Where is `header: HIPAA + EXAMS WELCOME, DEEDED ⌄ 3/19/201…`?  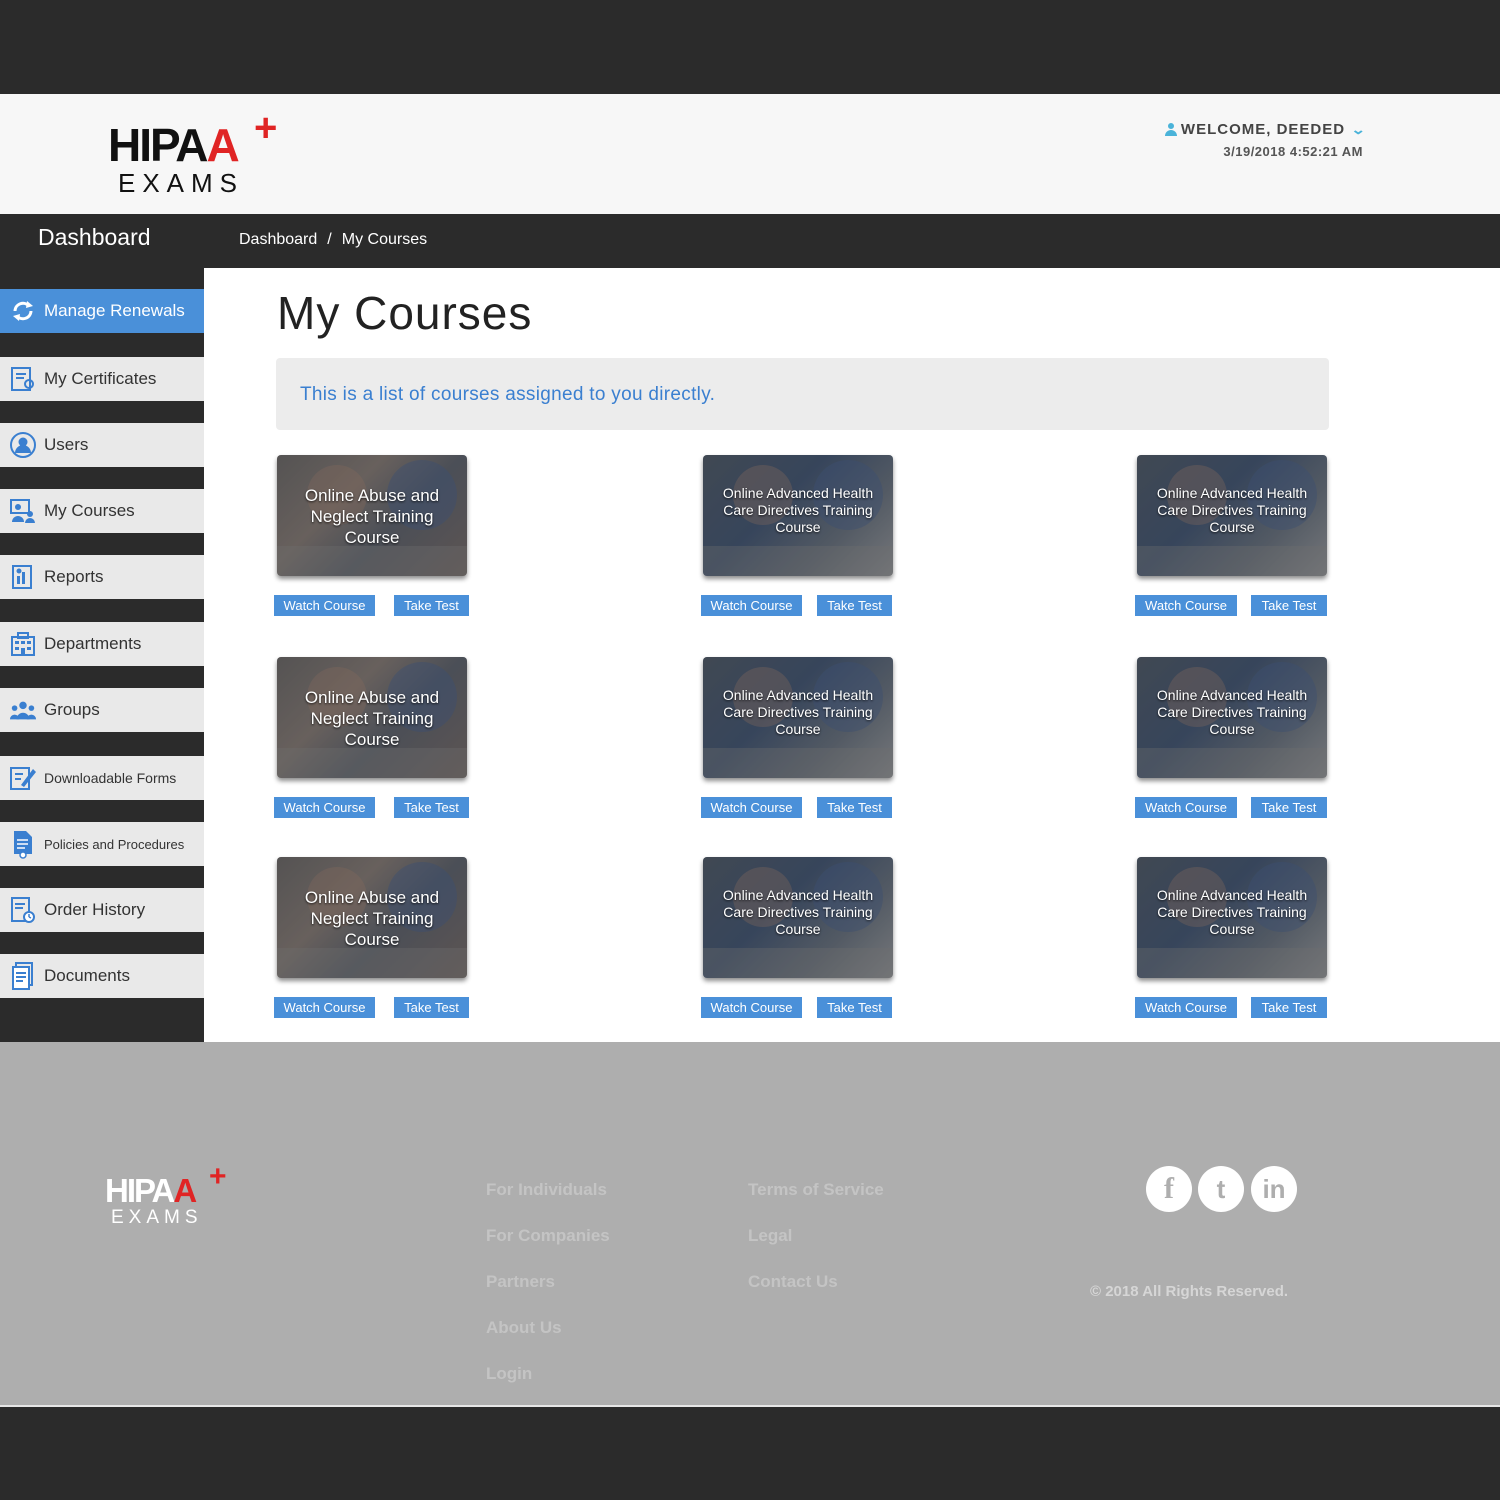
header: HIPAA + EXAMS WELCOME, DEEDED ⌄ 3/19/201… is located at coordinates (750, 154).